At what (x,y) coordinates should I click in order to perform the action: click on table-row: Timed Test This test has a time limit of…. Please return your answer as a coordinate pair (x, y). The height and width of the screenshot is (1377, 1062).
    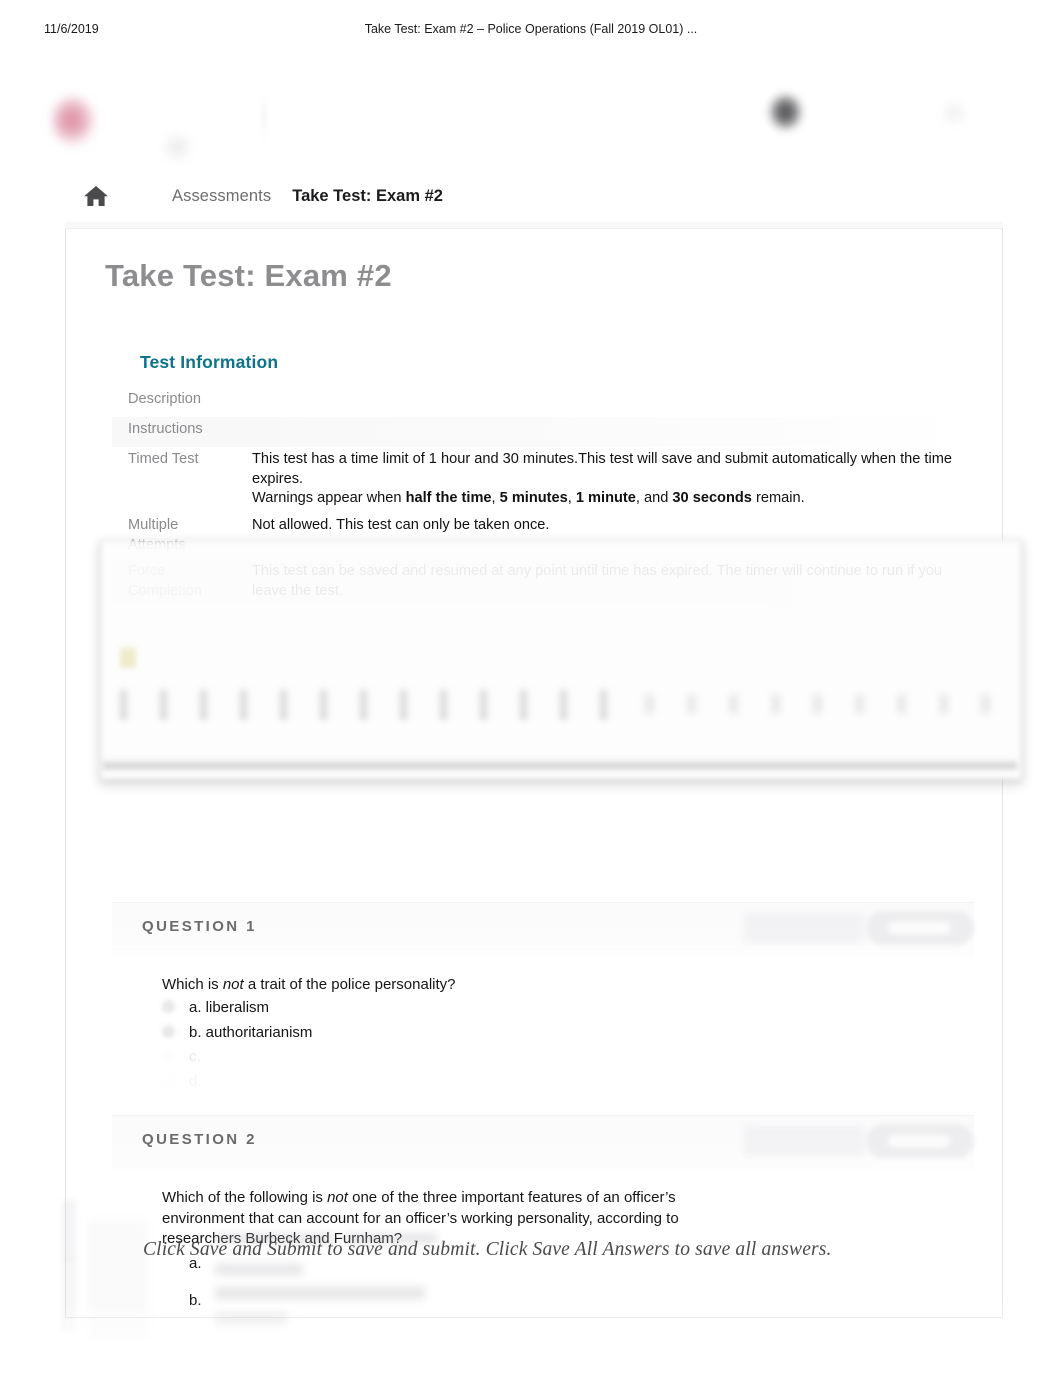
    Looking at the image, I should click on (539, 480).